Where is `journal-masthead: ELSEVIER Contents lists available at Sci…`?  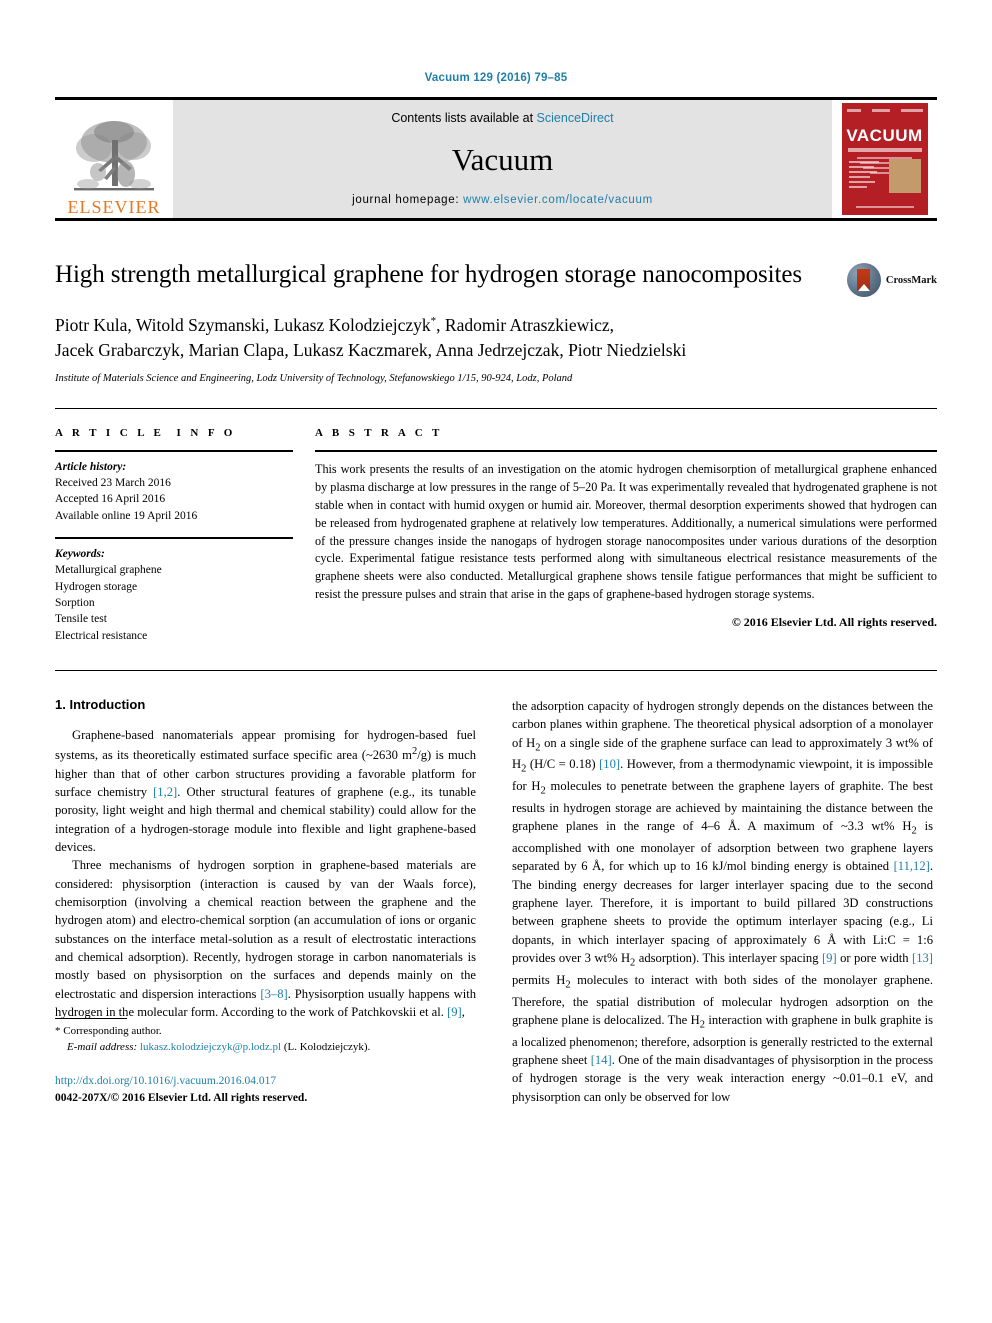
journal-masthead: ELSEVIER Contents lists available at Sci… is located at coordinates (496, 159).